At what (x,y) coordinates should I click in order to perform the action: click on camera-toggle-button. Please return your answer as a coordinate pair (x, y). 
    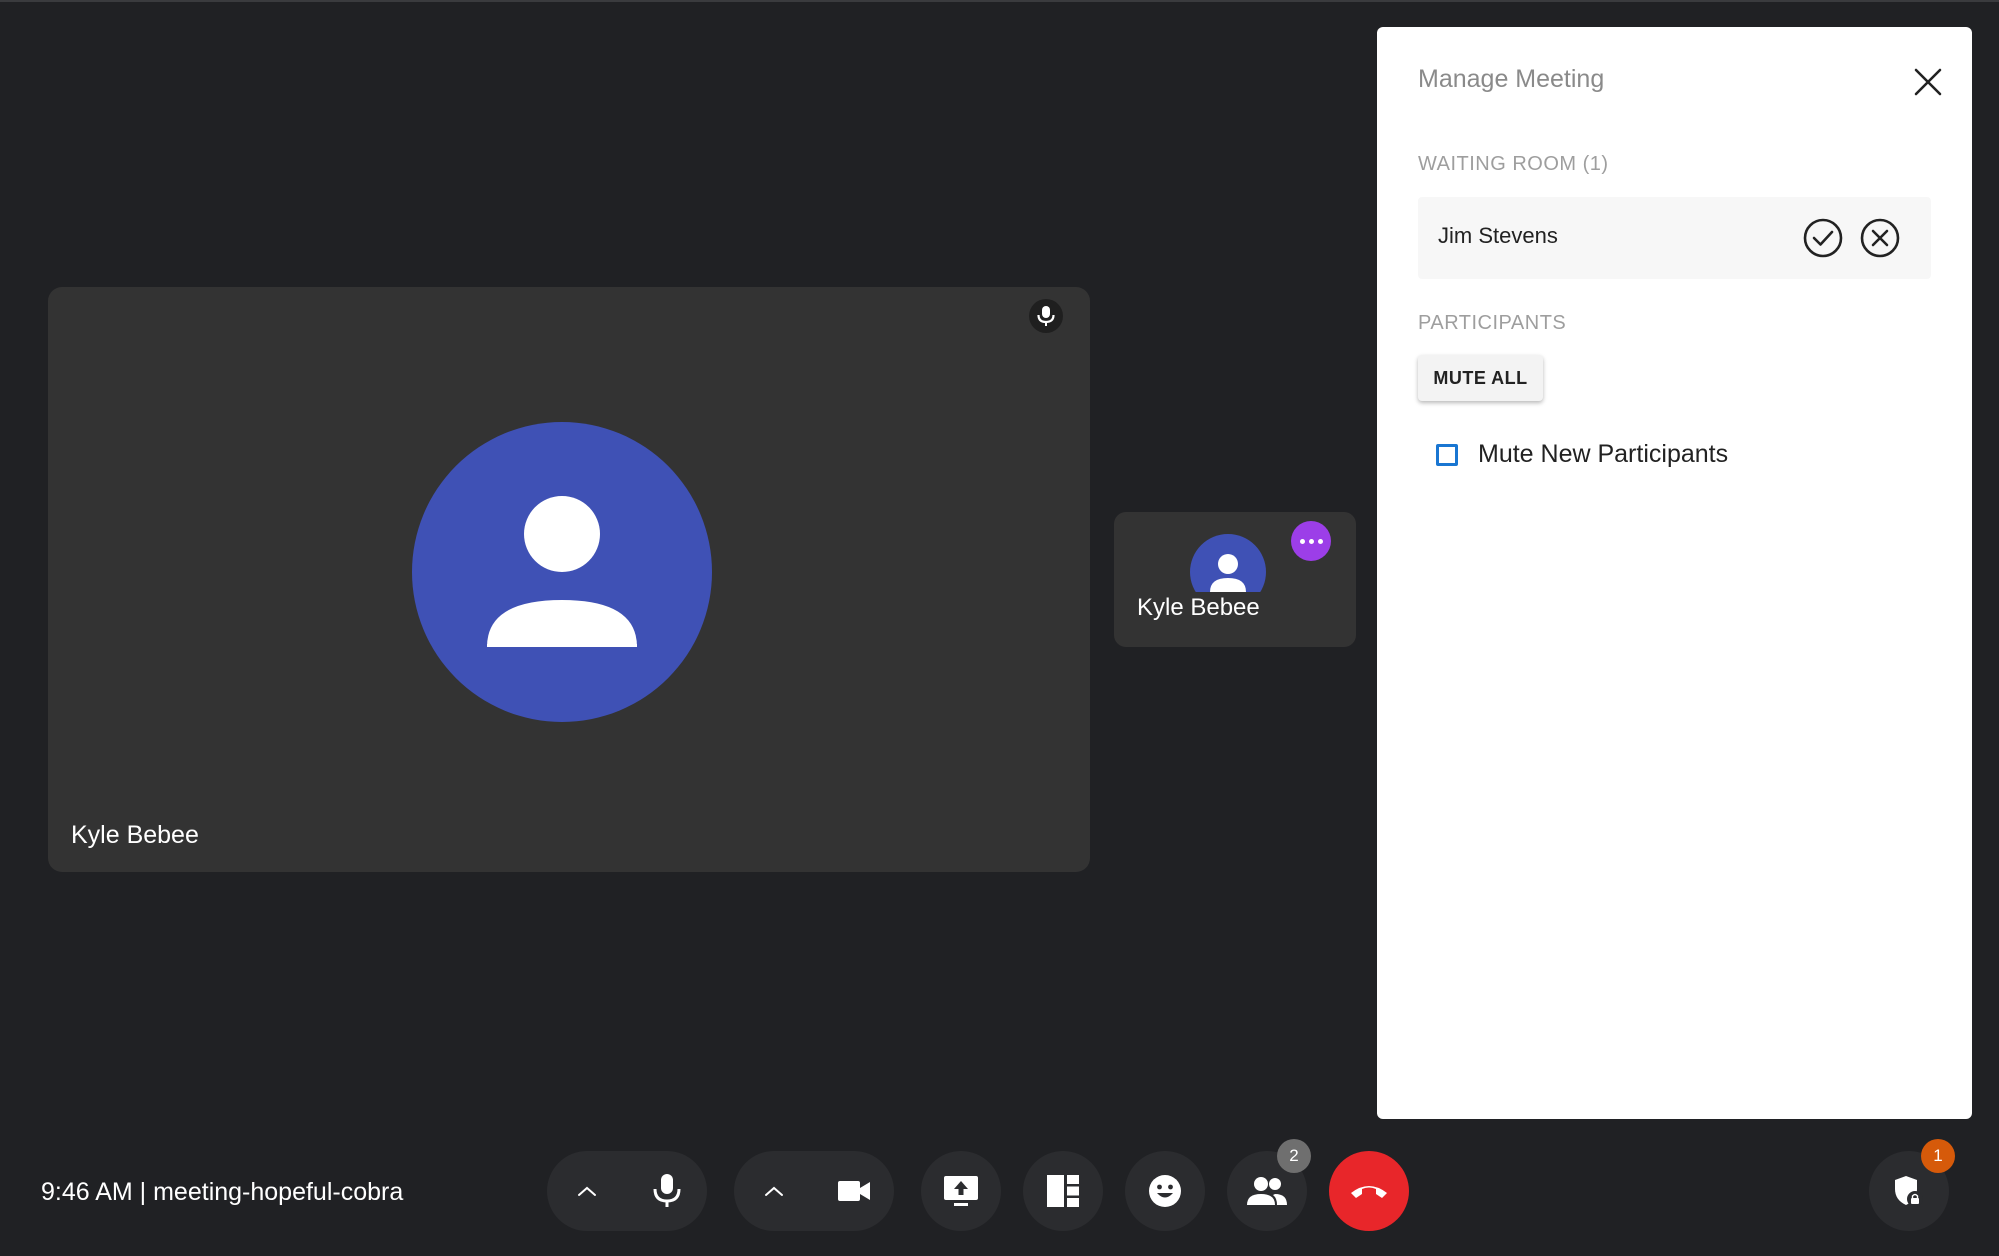
    Looking at the image, I should click on (854, 1191).